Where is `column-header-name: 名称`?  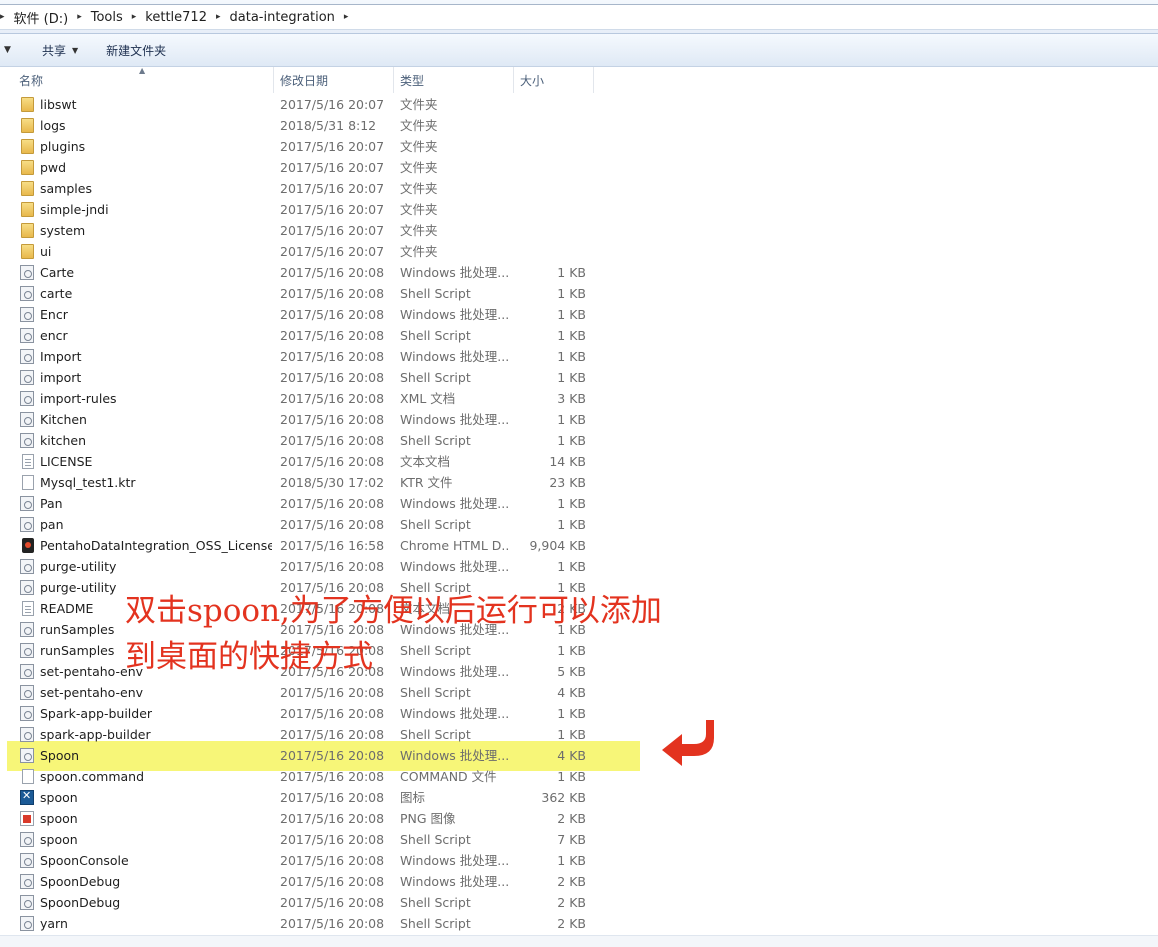
column-header-name: 名称 is located at coordinates (143, 80).